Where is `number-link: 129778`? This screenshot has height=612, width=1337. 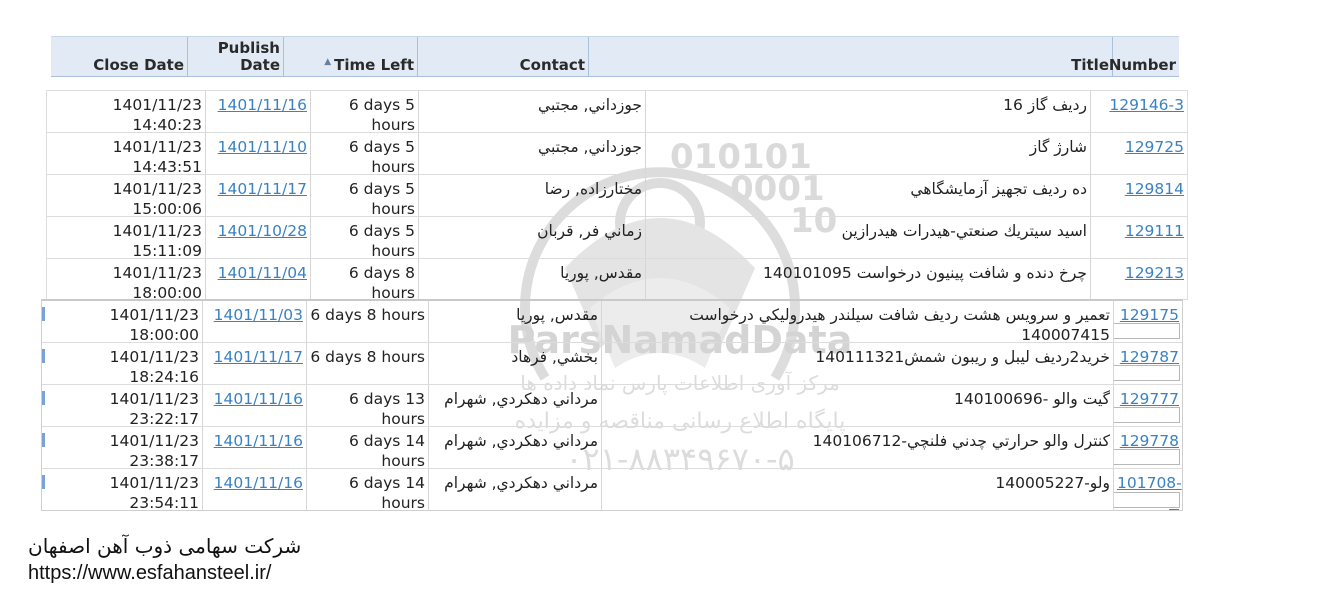
number-link: 129778 is located at coordinates (1149, 441).